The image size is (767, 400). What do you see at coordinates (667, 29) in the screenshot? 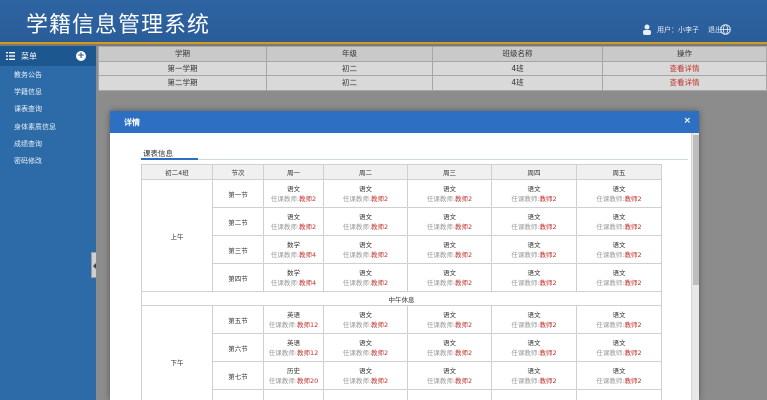
I see `user-label: 用户：` at bounding box center [667, 29].